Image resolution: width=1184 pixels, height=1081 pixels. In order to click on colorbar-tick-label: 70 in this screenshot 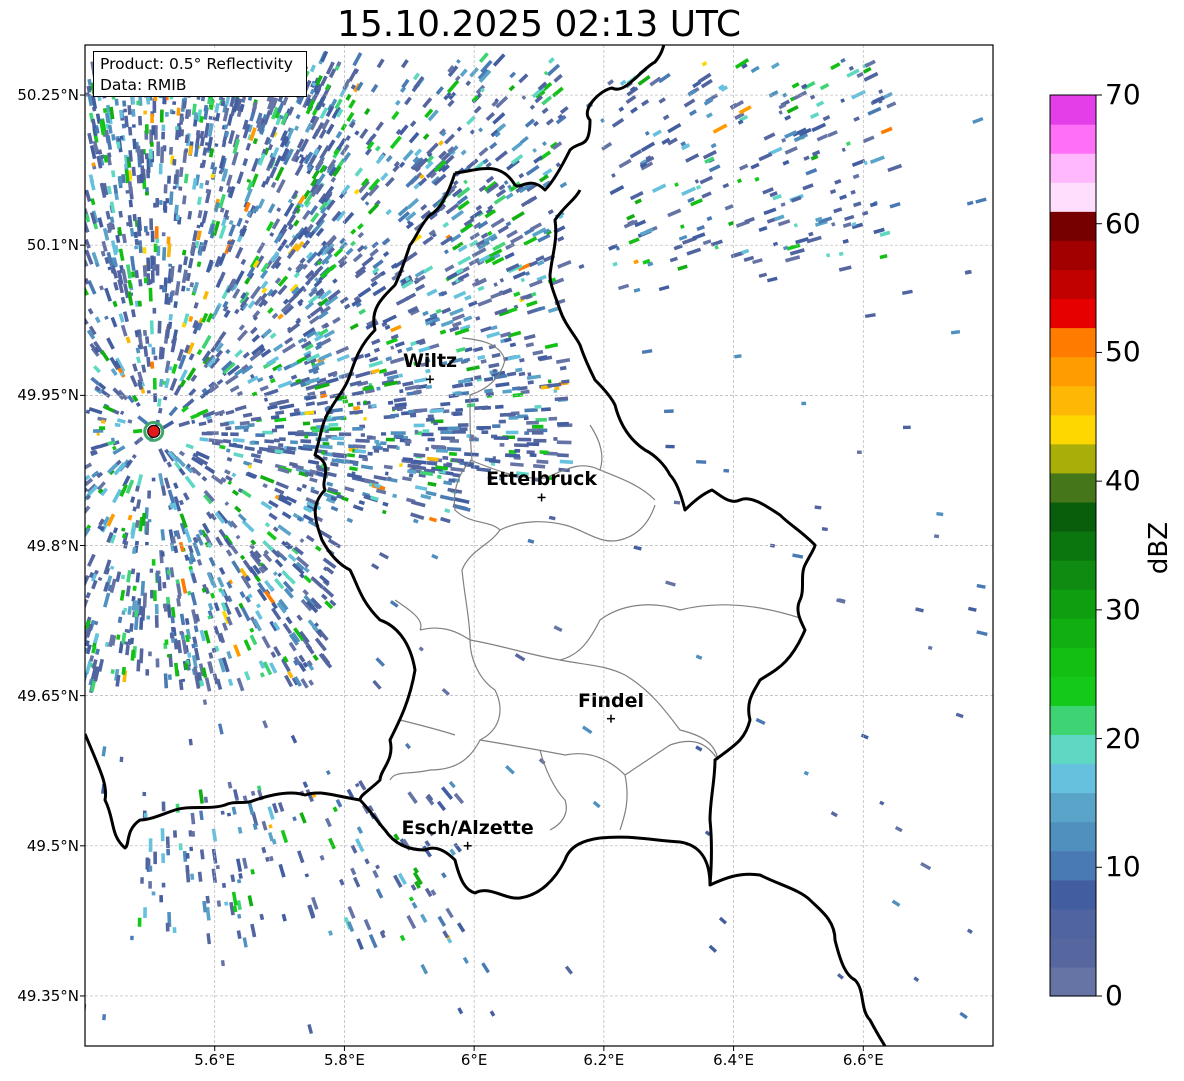, I will do `click(1123, 94)`.